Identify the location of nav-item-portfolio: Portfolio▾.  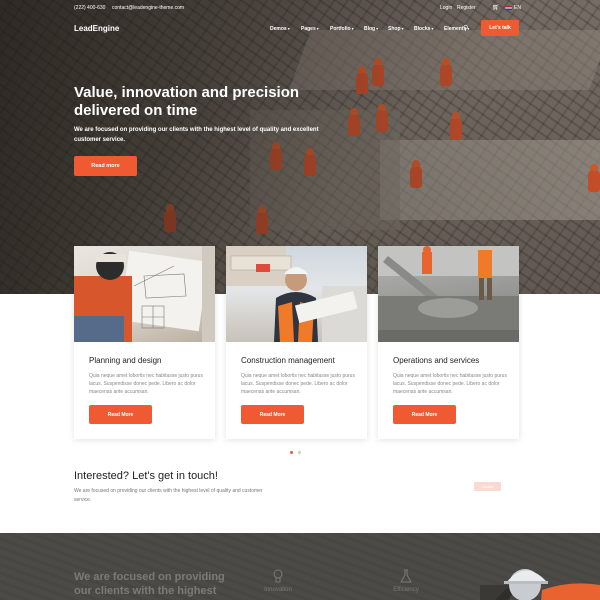
(347, 29).